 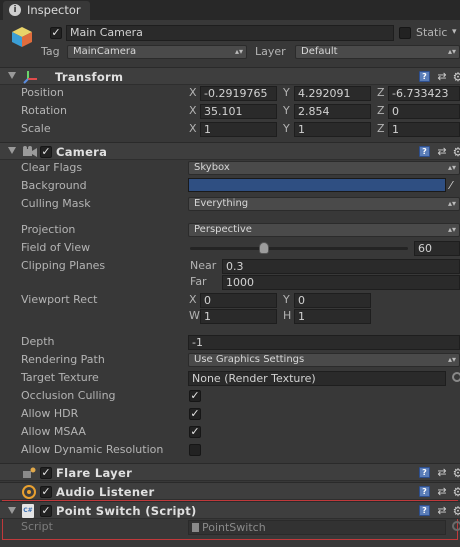 I want to click on audio-listener-icon, so click(x=29, y=492).